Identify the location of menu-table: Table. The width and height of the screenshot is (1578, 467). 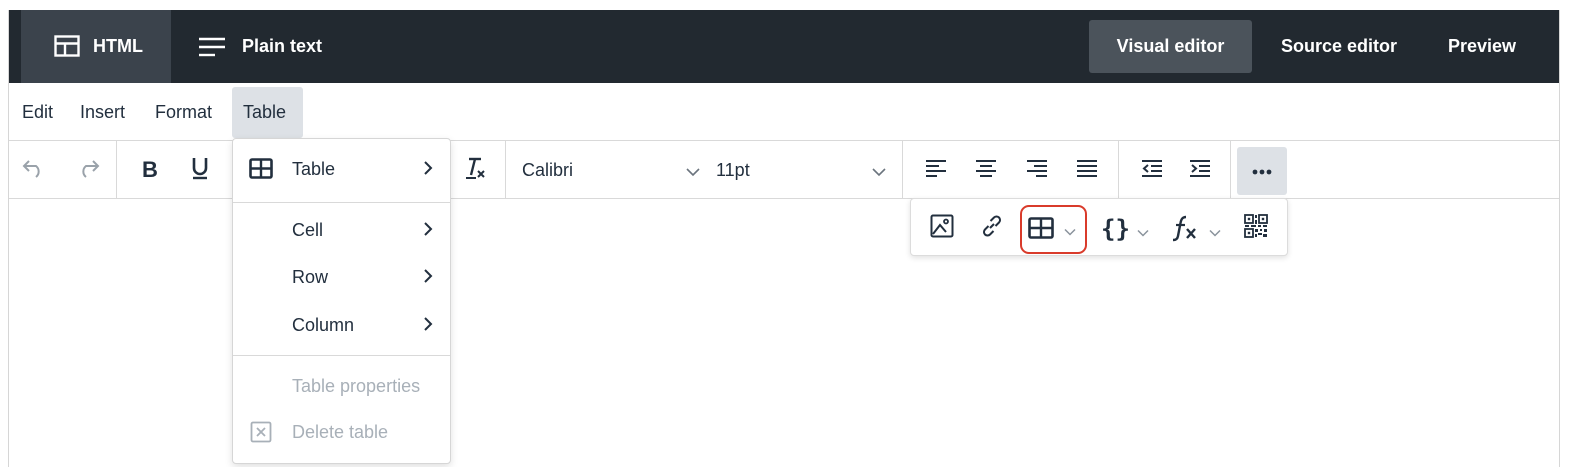
(267, 112).